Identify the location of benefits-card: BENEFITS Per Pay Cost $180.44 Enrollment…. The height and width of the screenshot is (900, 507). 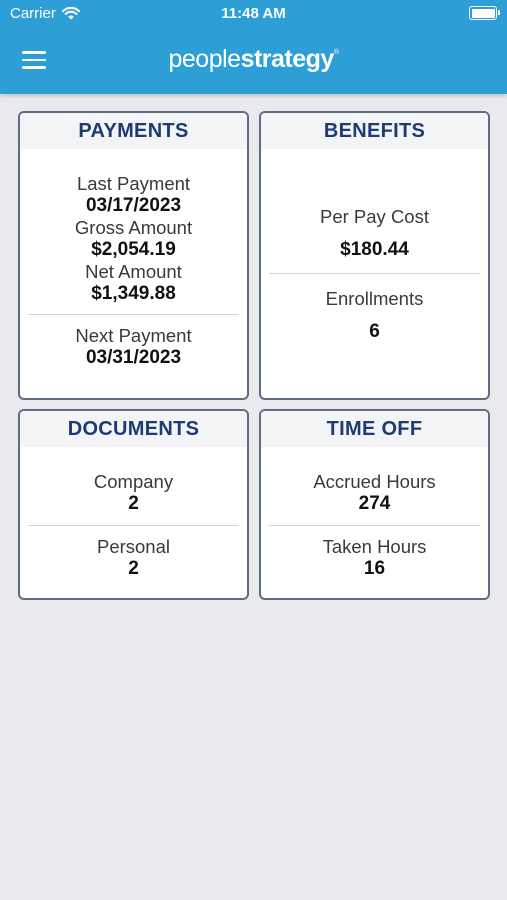
(374, 255).